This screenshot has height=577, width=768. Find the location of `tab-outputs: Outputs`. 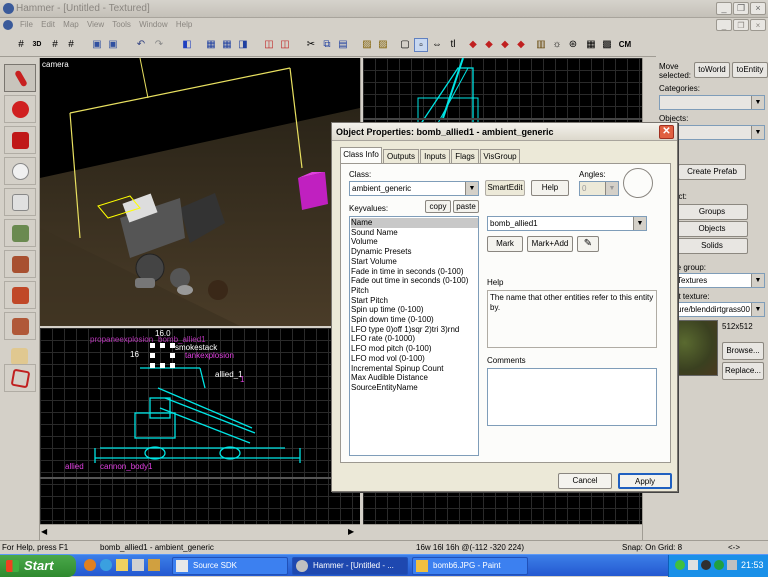

tab-outputs: Outputs is located at coordinates (401, 156).